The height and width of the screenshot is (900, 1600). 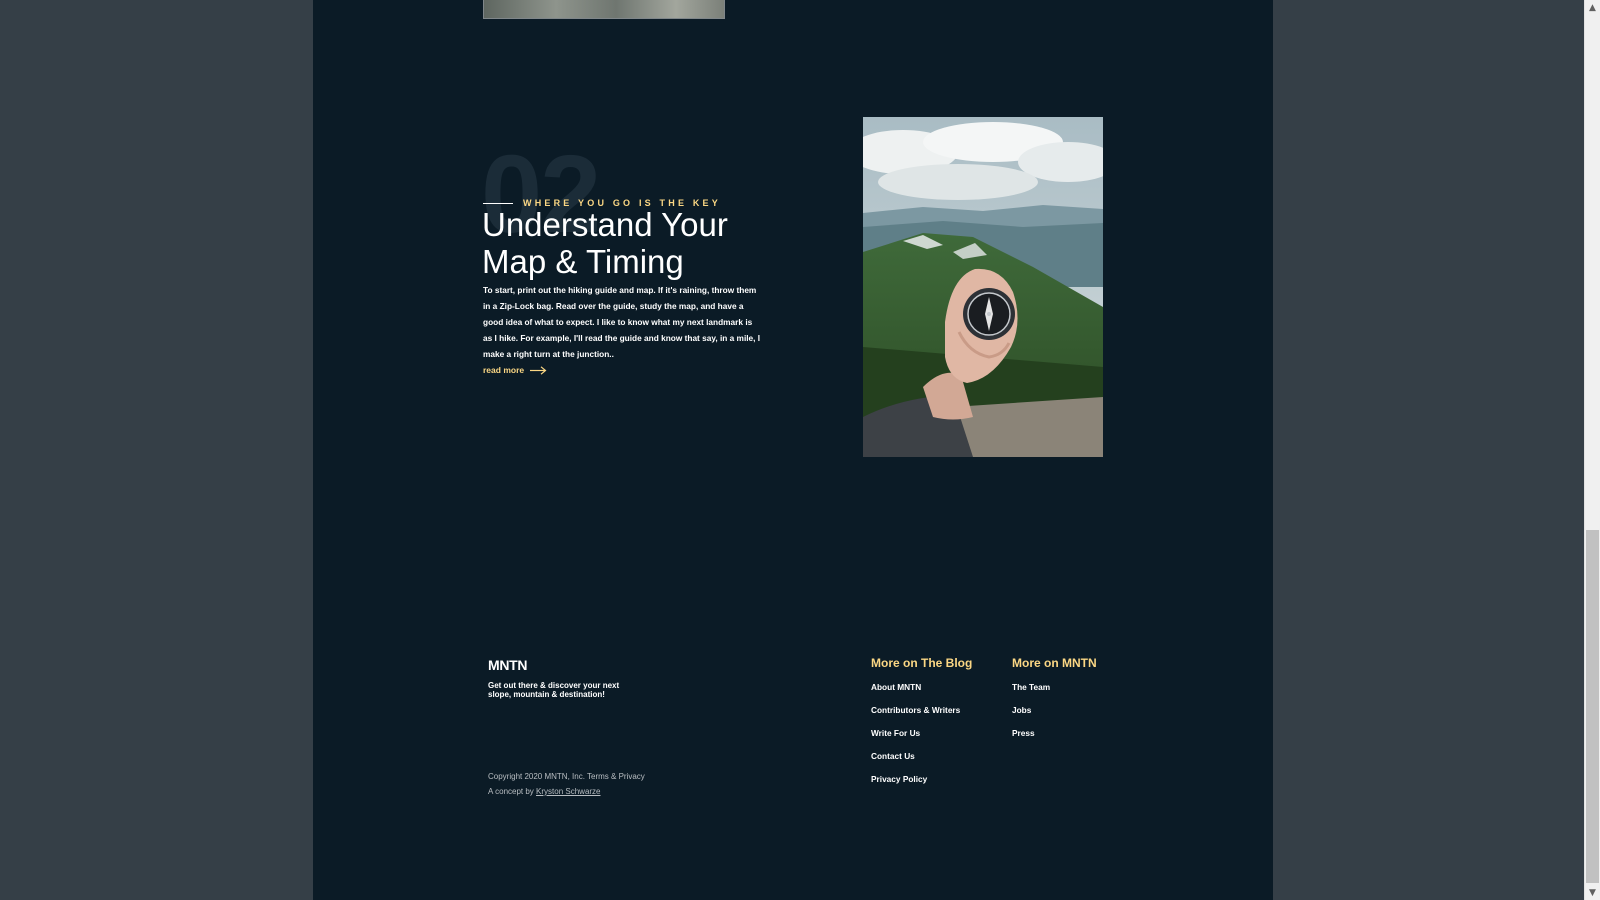 I want to click on read-more-link: read more, so click(x=515, y=370).